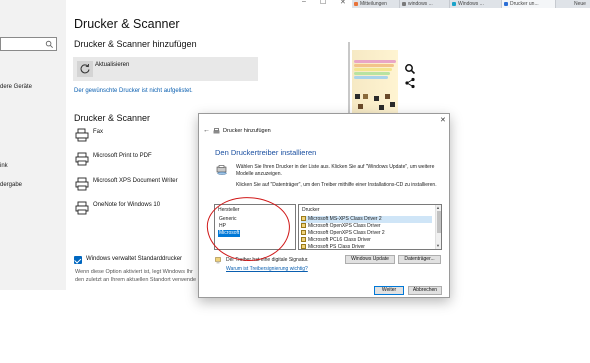 This screenshot has height=363, width=590. What do you see at coordinates (438, 207) in the screenshot?
I see `scroll-up-icon: ▲` at bounding box center [438, 207].